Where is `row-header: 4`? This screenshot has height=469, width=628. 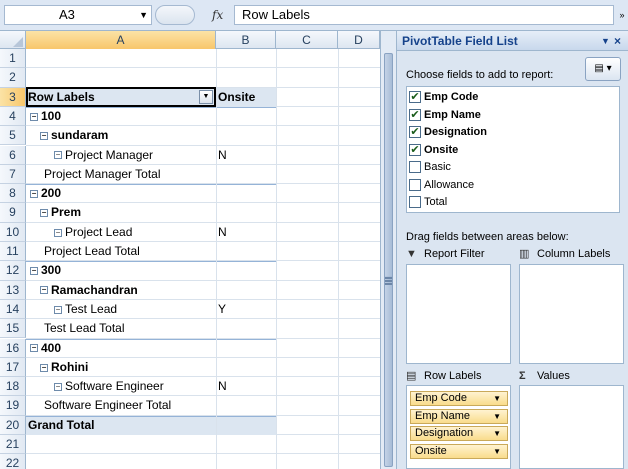
row-header: 4 is located at coordinates (13, 116).